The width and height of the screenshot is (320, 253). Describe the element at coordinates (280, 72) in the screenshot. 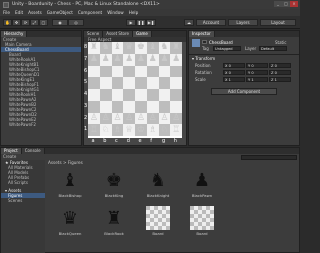

I see `rotation-z-field: Z 0` at that location.